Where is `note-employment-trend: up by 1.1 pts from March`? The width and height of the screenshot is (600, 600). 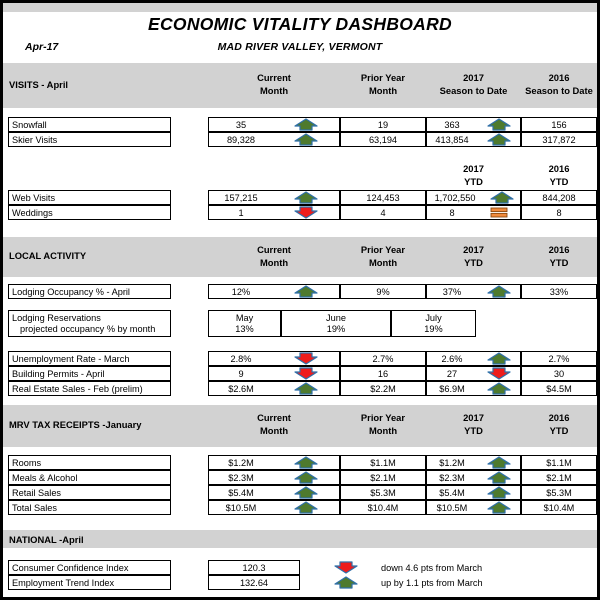
note-employment-trend: up by 1.1 pts from March is located at coordinates (432, 583).